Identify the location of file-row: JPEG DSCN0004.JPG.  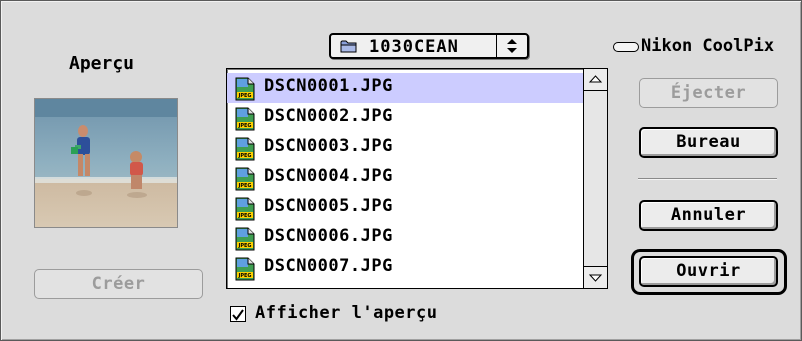
(405, 178).